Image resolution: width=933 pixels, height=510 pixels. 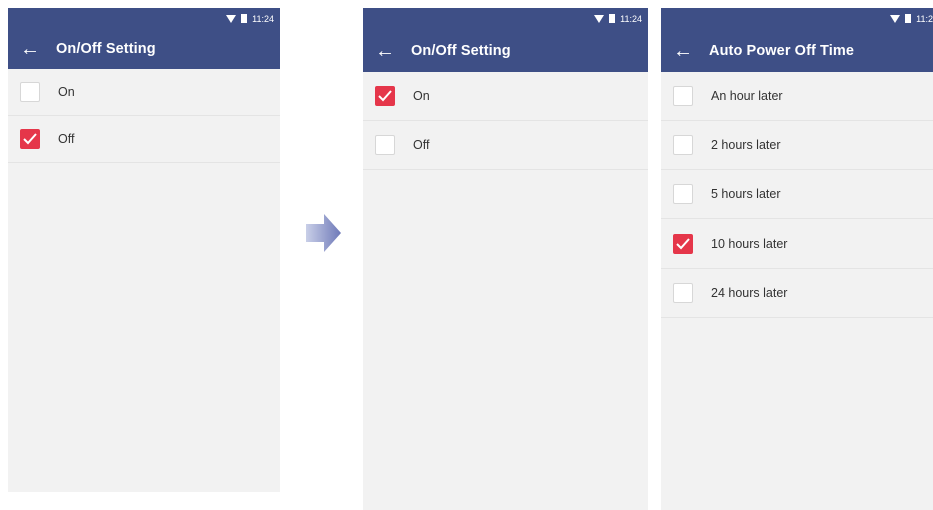 What do you see at coordinates (797, 244) in the screenshot?
I see `list-item: 10 hours later` at bounding box center [797, 244].